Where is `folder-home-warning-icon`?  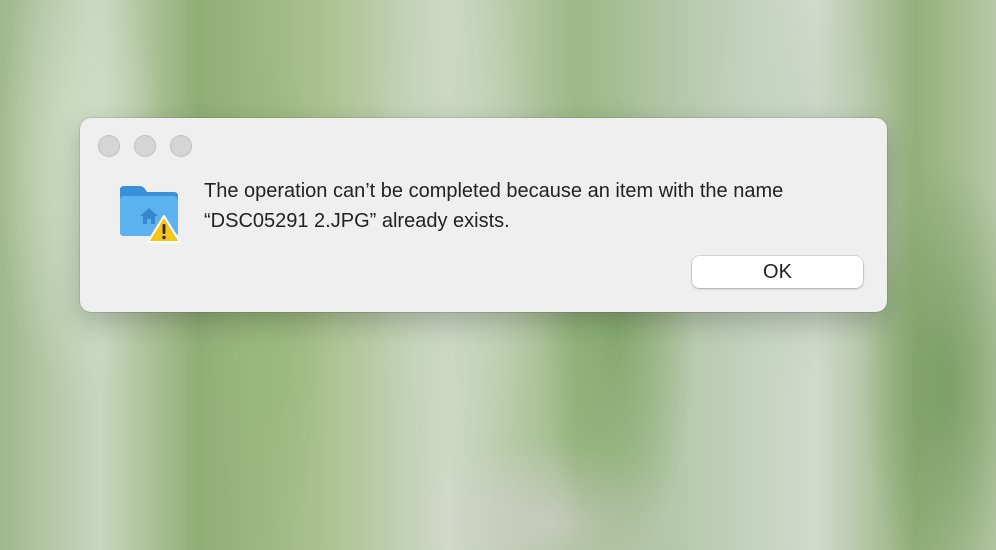
folder-home-warning-icon is located at coordinates (150, 214).